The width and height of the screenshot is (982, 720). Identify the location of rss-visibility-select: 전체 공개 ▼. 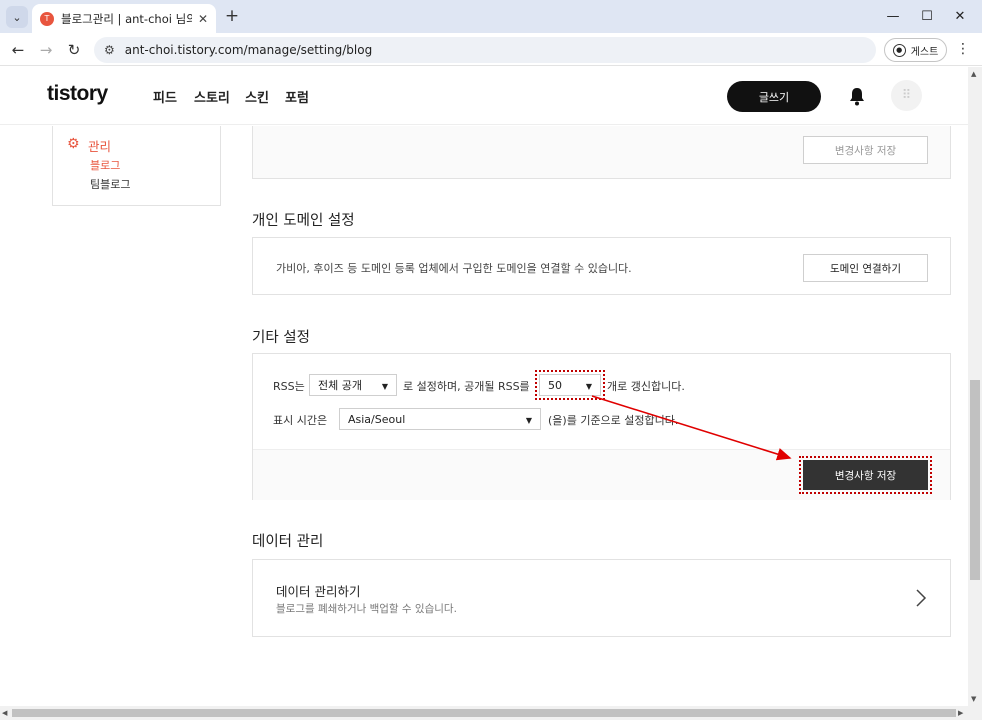
(353, 385).